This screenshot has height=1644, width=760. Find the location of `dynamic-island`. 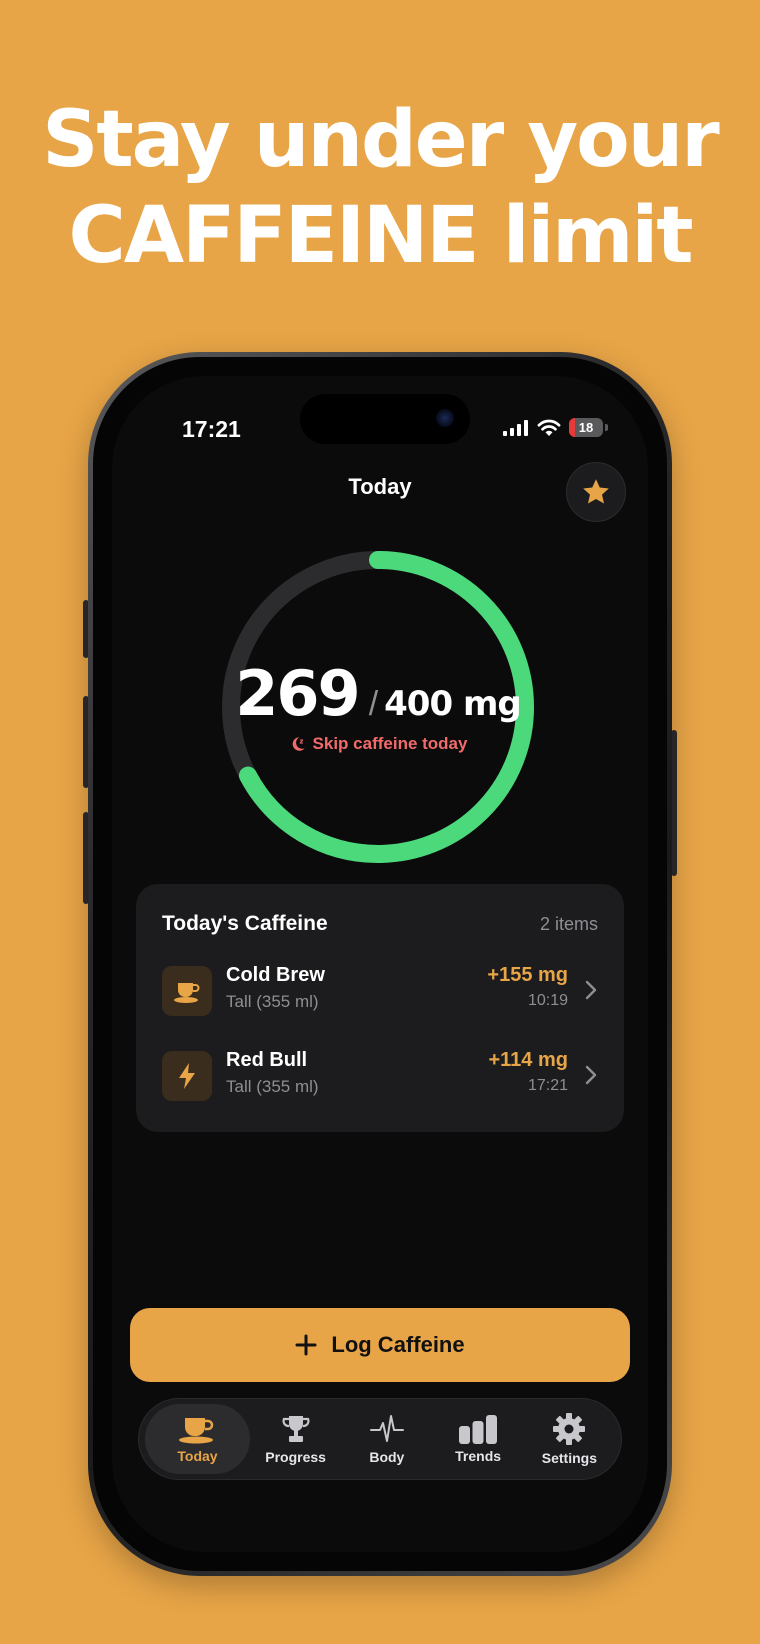

dynamic-island is located at coordinates (385, 419).